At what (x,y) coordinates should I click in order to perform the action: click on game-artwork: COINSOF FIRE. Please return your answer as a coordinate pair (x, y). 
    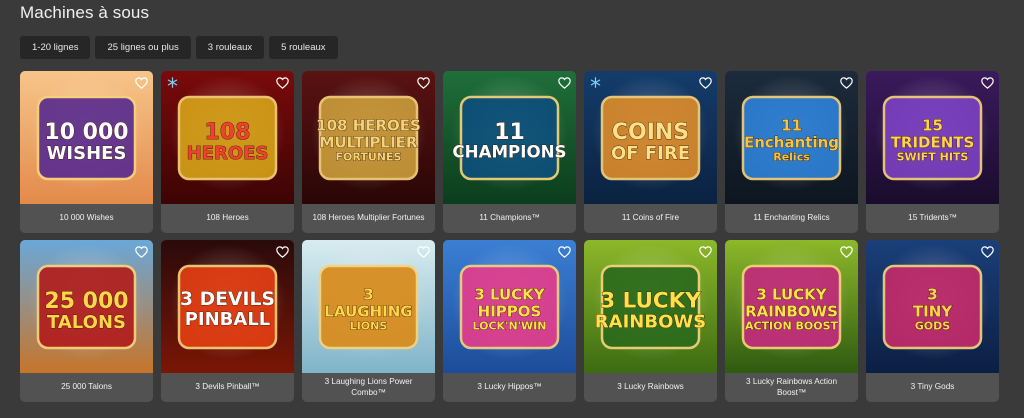
    Looking at the image, I should click on (650, 137).